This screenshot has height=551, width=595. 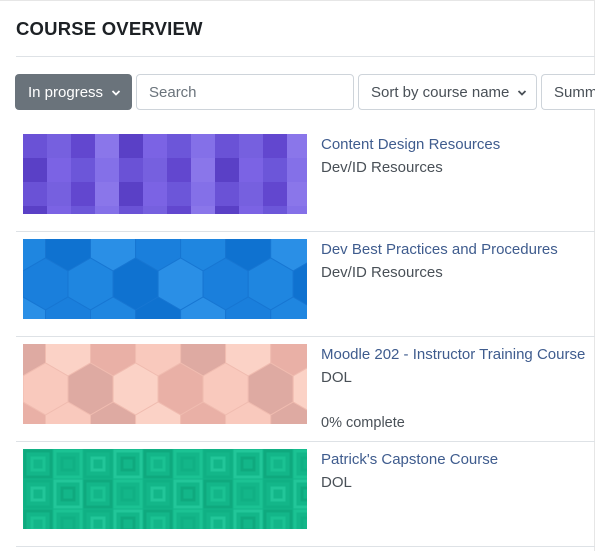 I want to click on view-dropdown-button: Summary, so click(x=568, y=92).